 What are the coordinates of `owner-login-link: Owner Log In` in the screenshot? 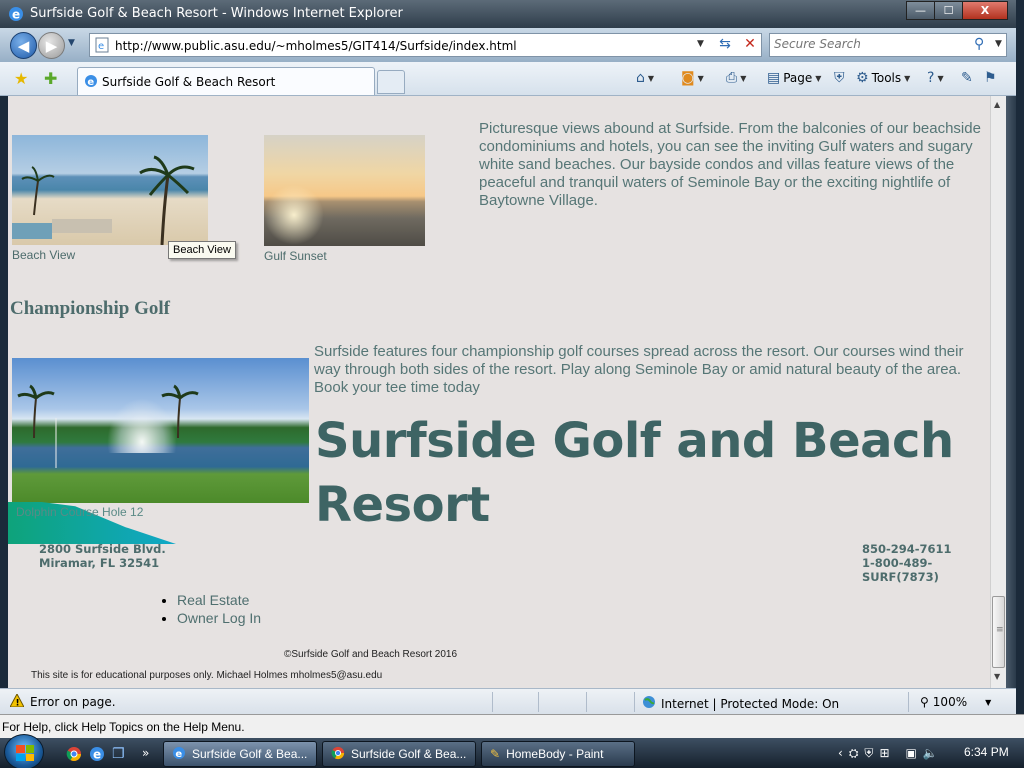 It's located at (219, 618).